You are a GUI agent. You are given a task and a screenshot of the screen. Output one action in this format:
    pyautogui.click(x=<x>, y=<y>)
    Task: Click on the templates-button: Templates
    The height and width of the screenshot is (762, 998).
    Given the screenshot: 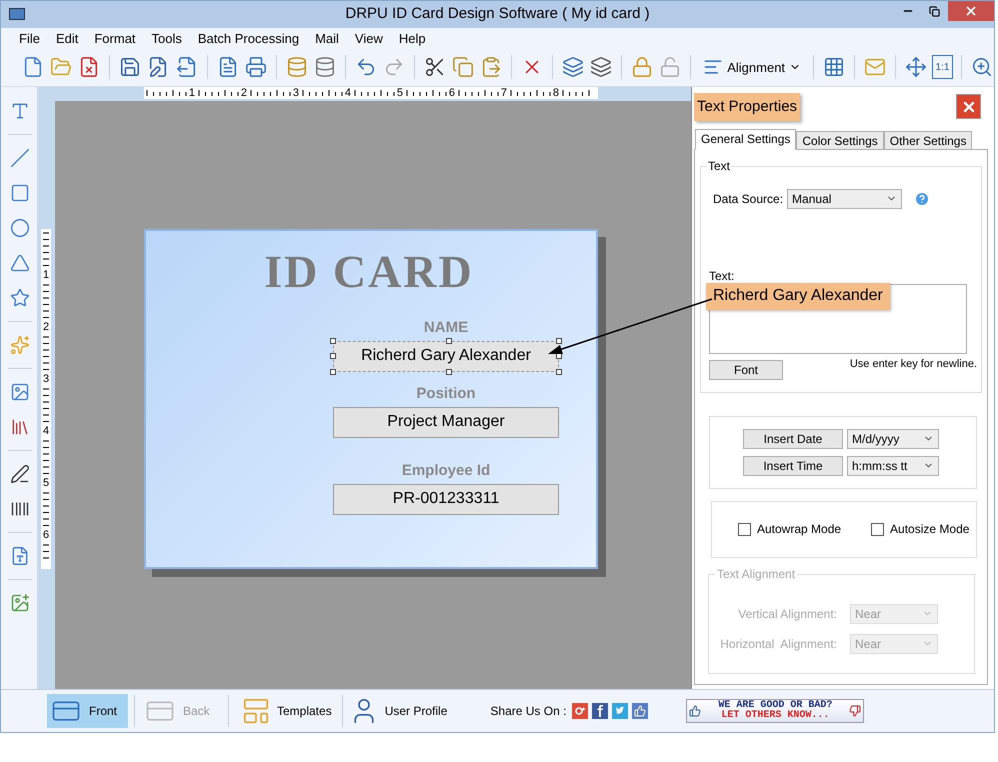 What is the action you would take?
    pyautogui.click(x=288, y=711)
    